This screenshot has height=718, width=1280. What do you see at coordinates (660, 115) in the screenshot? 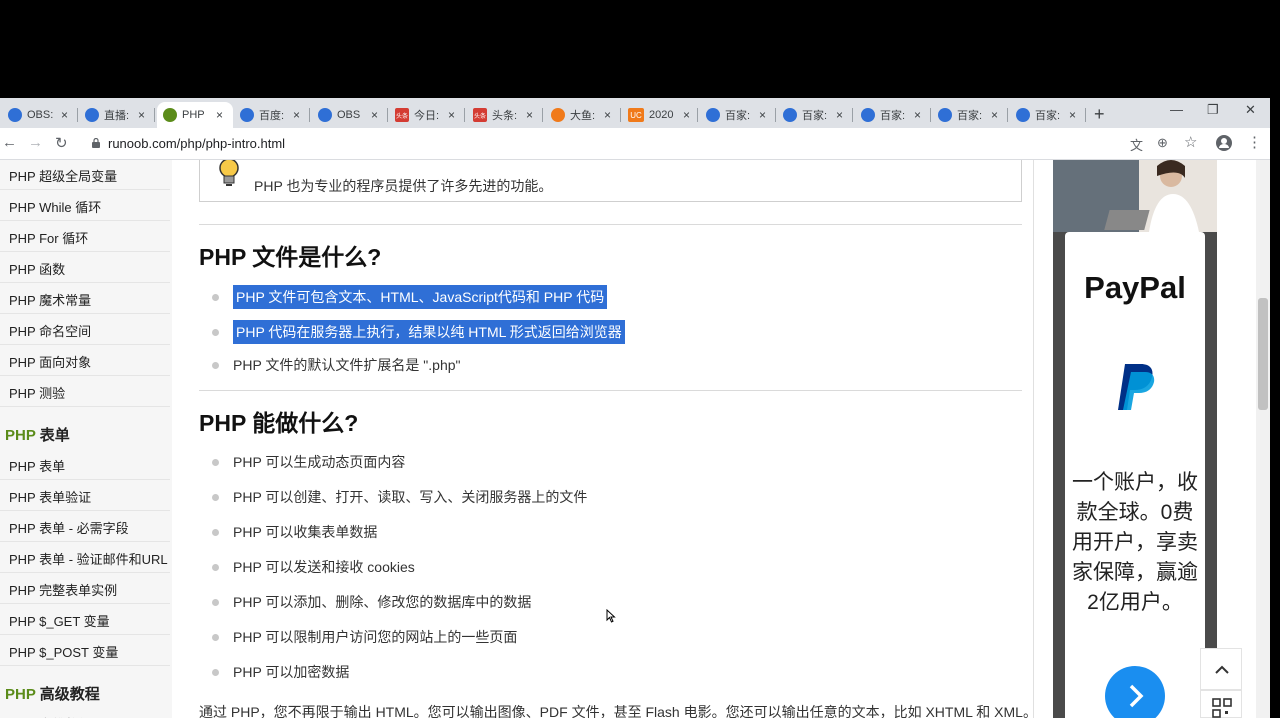
I see `tab-9: UC 2020 ×` at bounding box center [660, 115].